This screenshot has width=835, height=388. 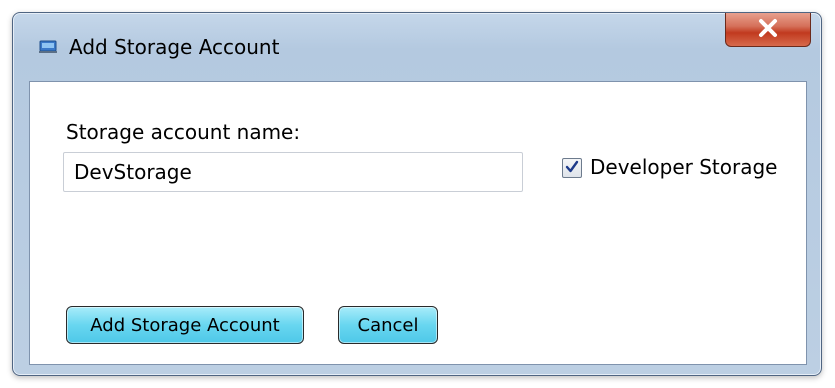 I want to click on account-name-label: Storage account name:, so click(x=183, y=132).